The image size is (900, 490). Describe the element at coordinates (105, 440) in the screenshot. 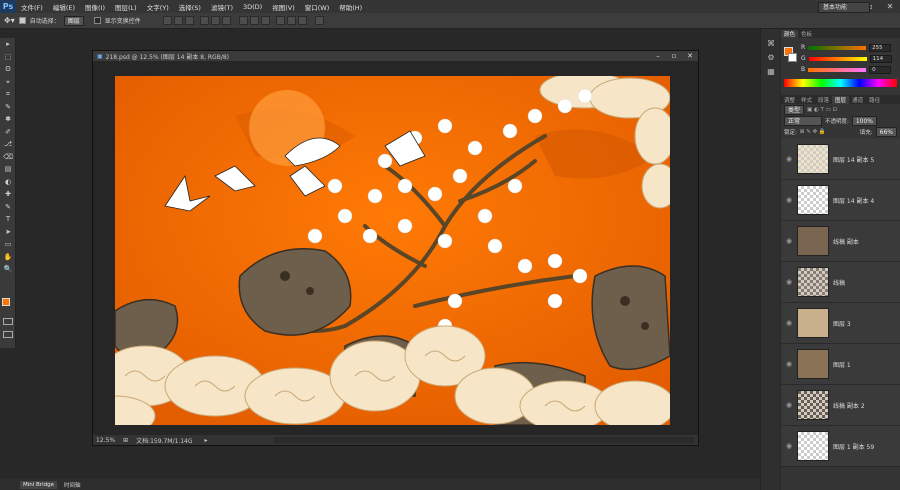

I see `zoom-level: 12.5%` at that location.